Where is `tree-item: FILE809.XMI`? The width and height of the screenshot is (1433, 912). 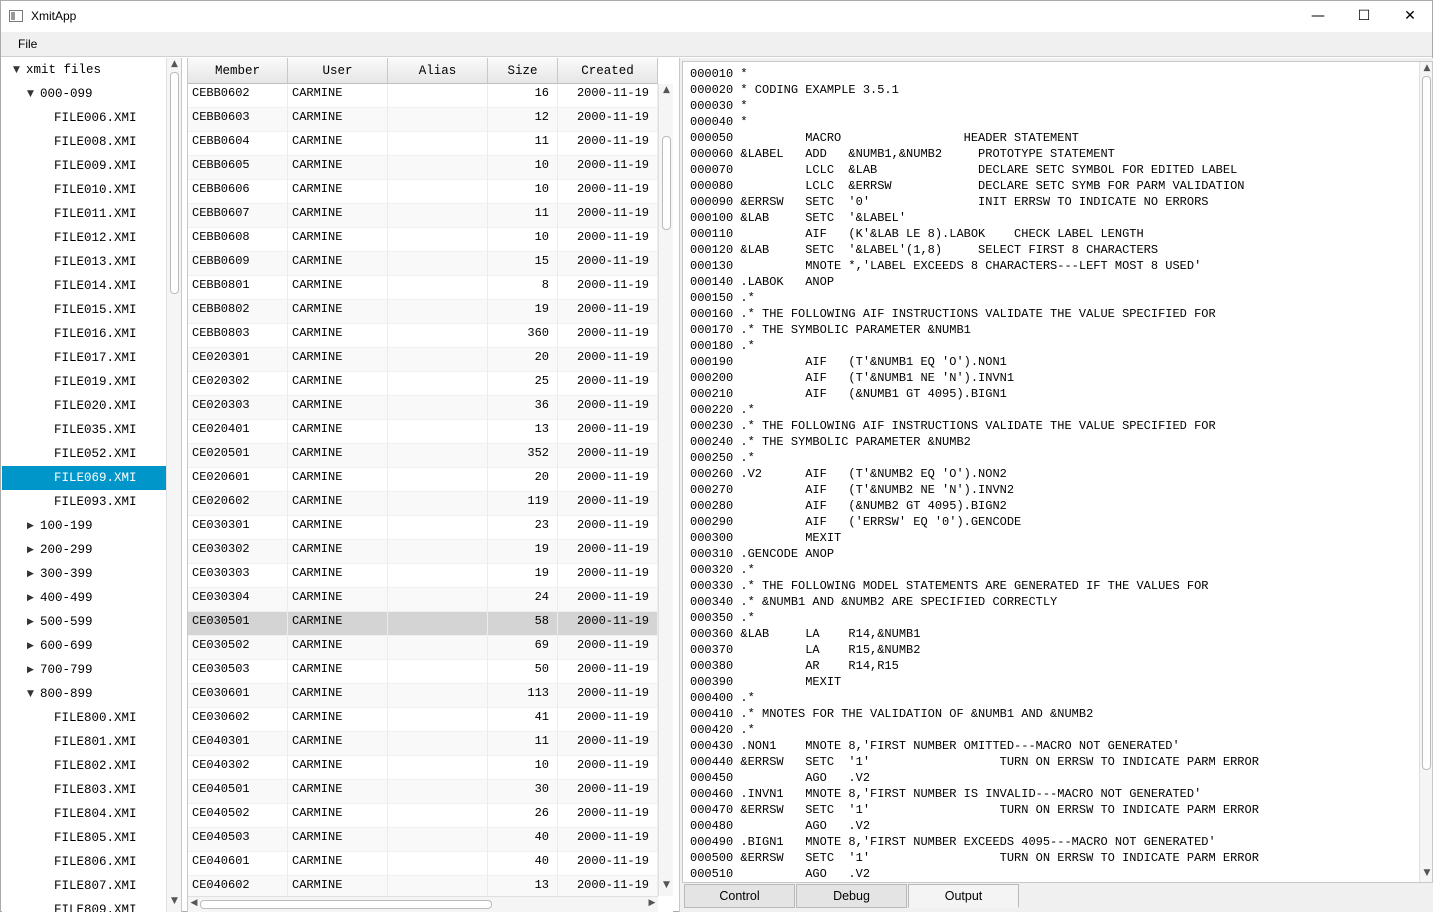
tree-item: FILE809.XMI is located at coordinates (84, 905).